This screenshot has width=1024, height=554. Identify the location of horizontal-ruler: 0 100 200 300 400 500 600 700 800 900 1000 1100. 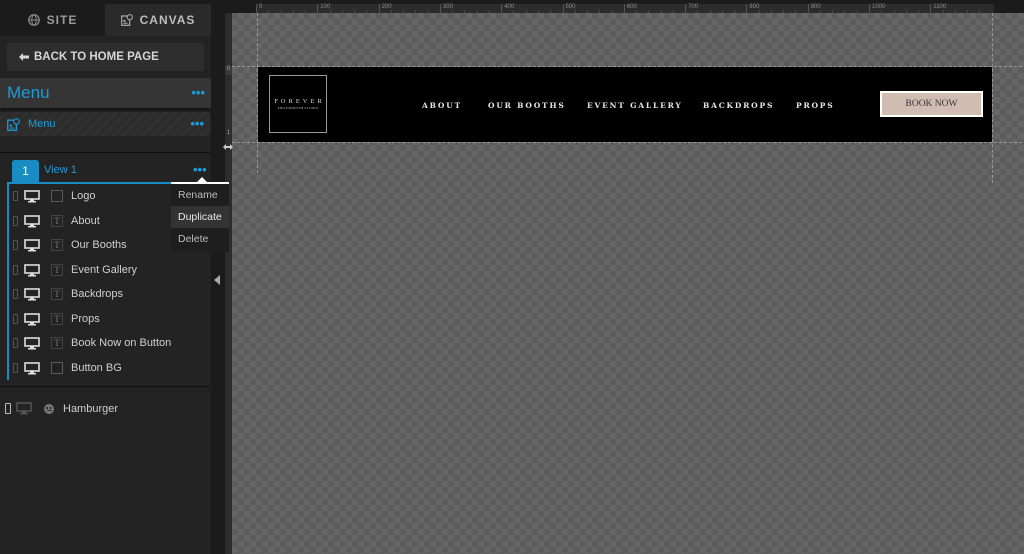
(625, 8).